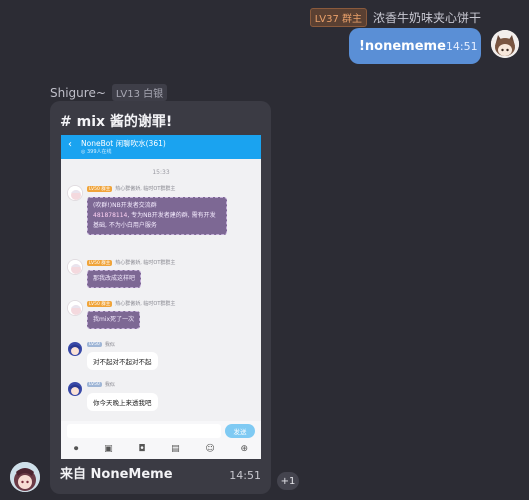  What do you see at coordinates (116, 122) in the screenshot?
I see `card-title: # mix 酱的谢罪!` at bounding box center [116, 122].